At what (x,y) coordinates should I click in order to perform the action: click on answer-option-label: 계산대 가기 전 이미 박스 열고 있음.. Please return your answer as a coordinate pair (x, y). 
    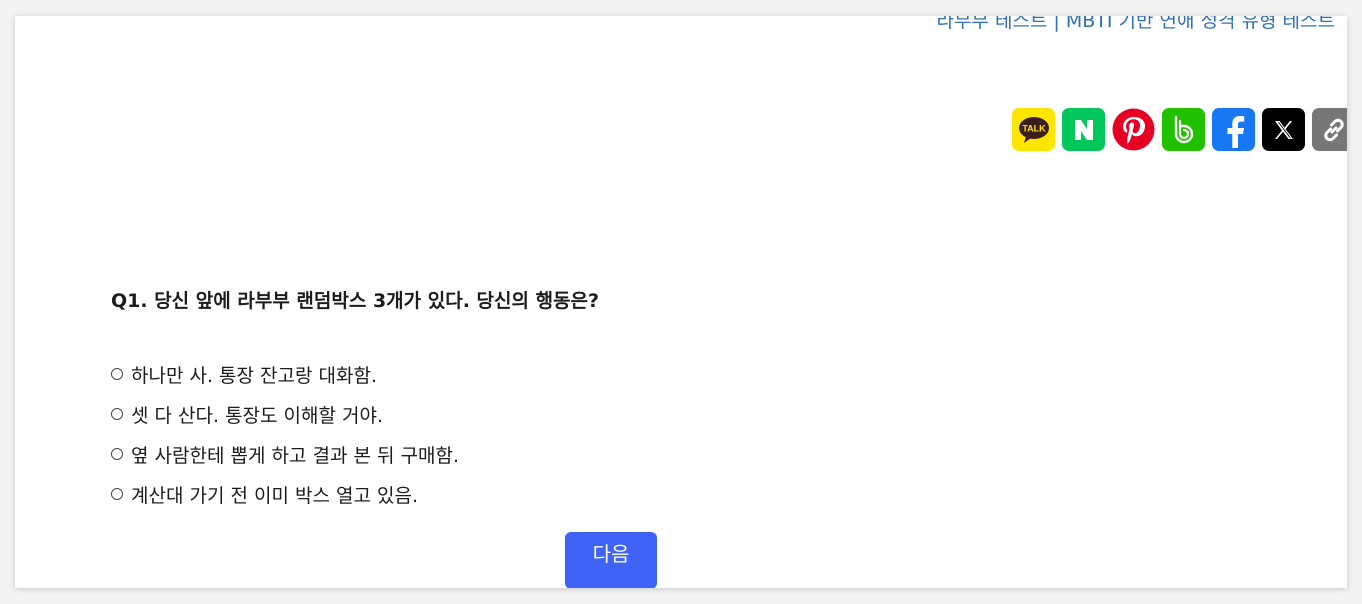
    Looking at the image, I should click on (274, 495).